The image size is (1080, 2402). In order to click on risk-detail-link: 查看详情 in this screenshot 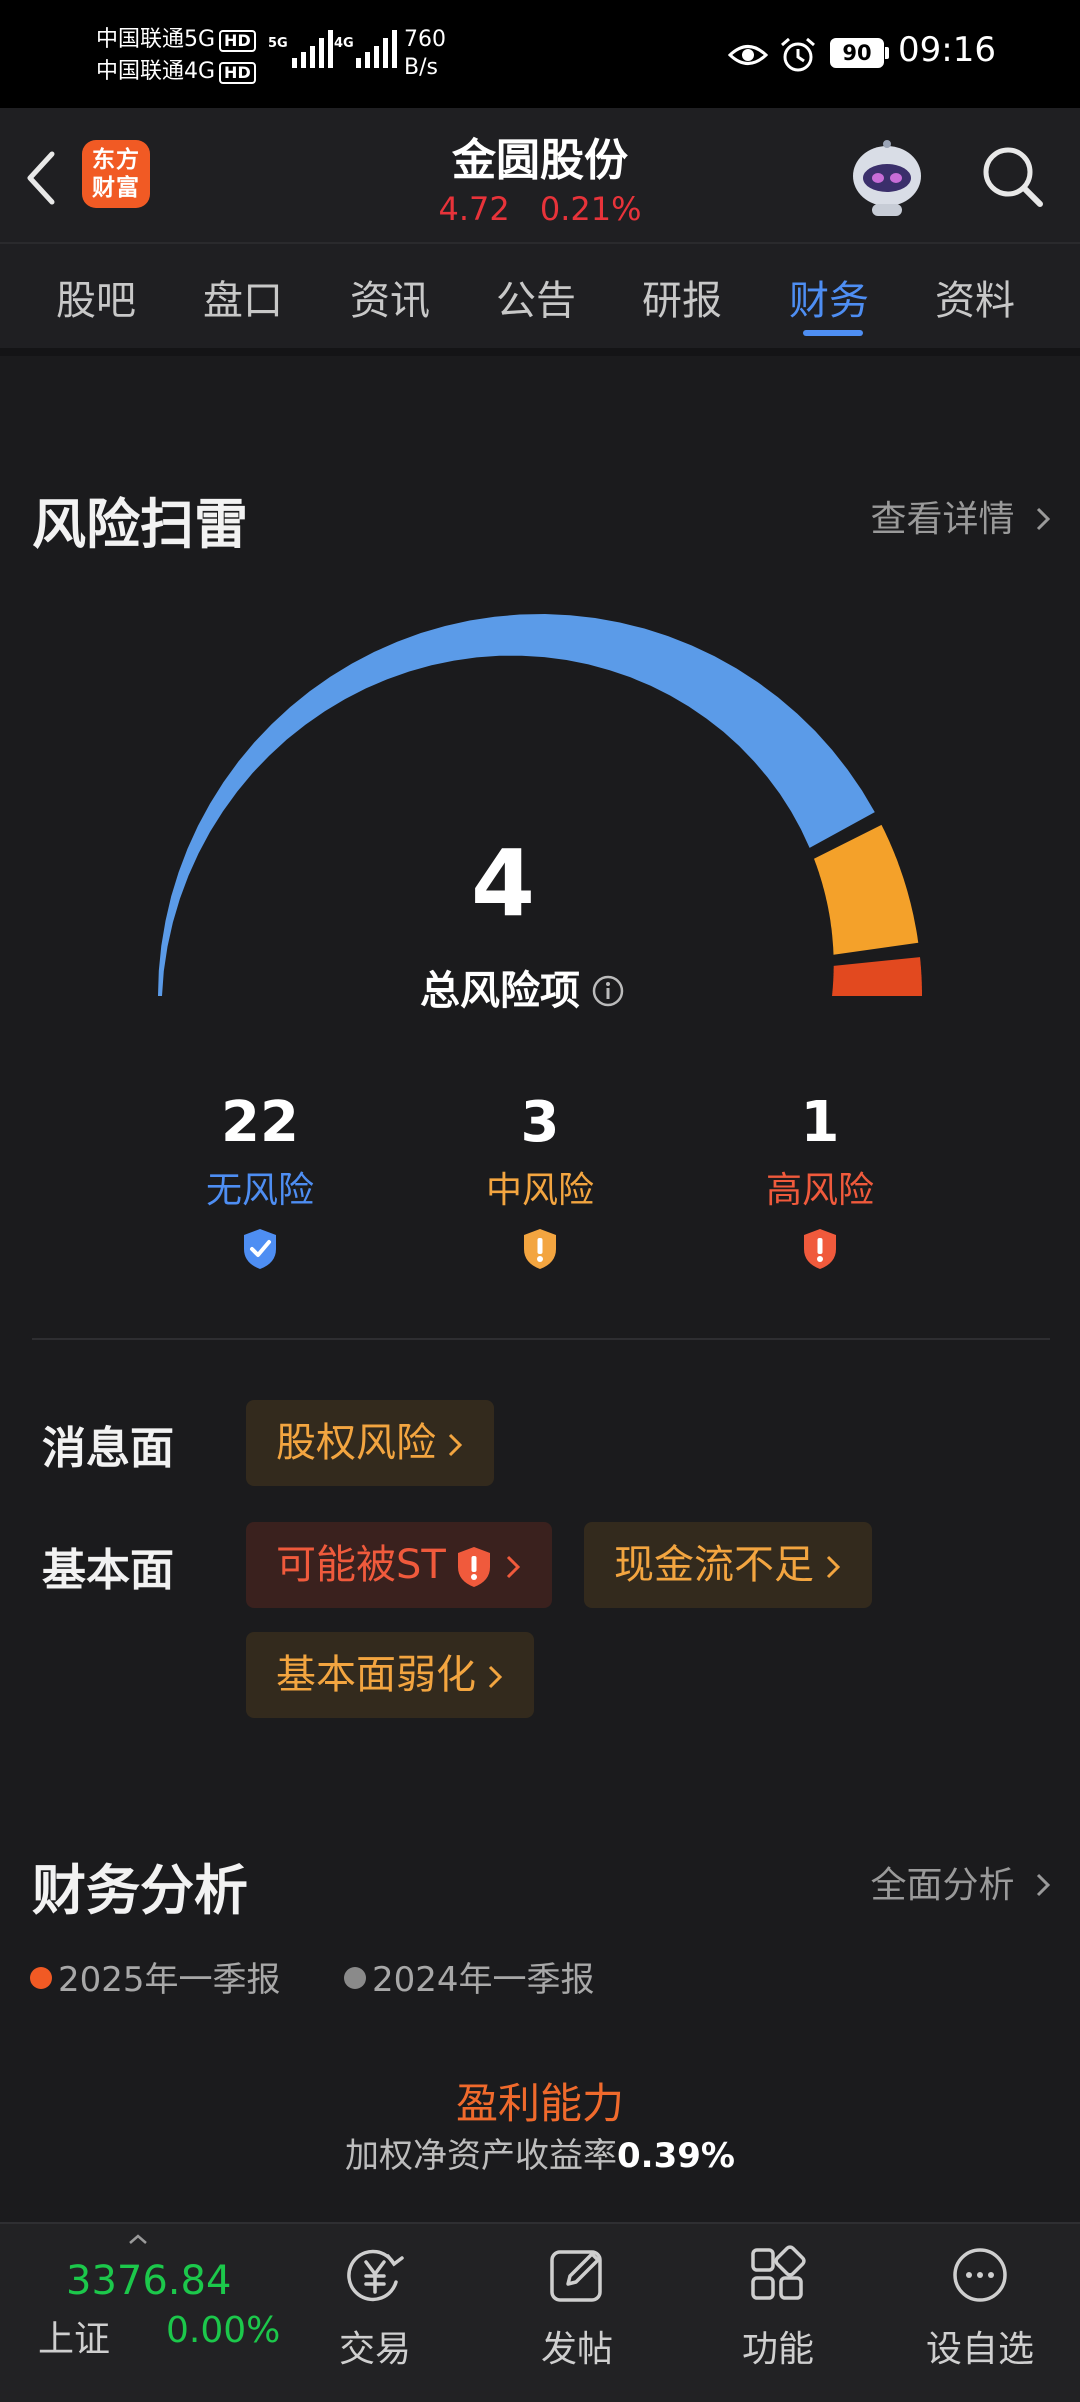, I will do `click(961, 516)`.